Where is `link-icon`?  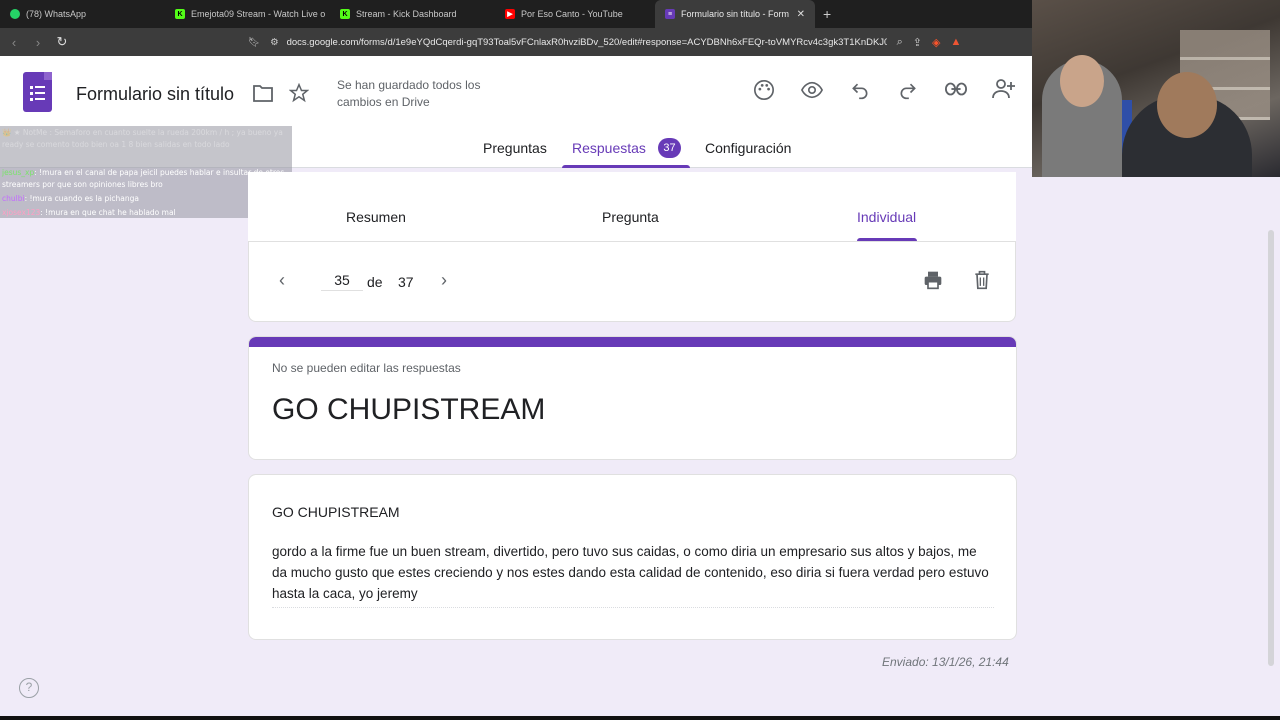
link-icon is located at coordinates (956, 89).